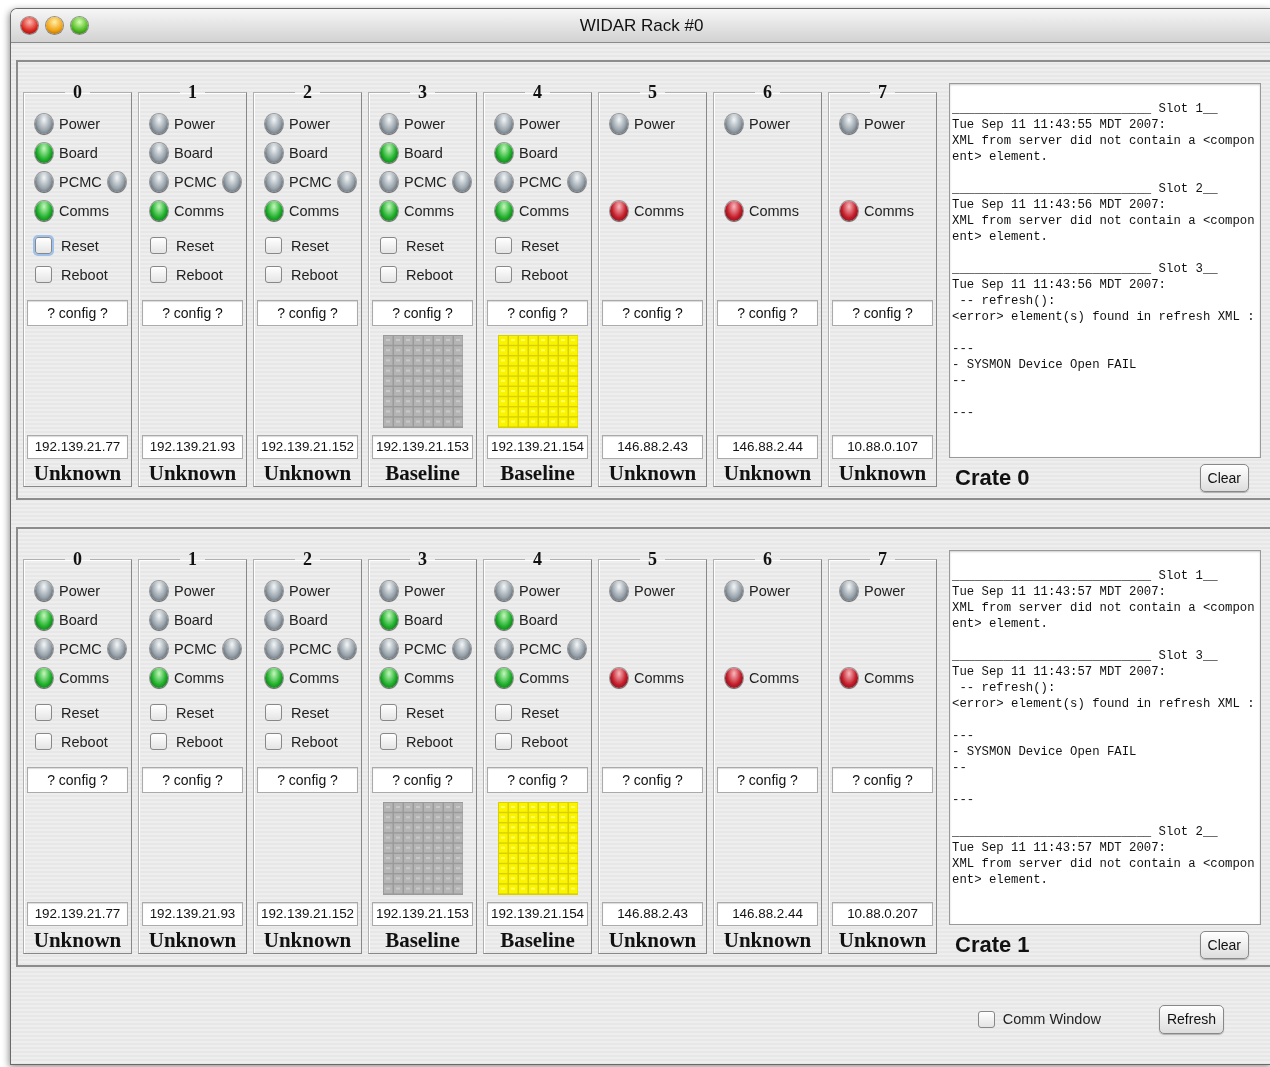 This screenshot has height=1067, width=1270. Describe the element at coordinates (54, 25) in the screenshot. I see `minimize-button` at that location.